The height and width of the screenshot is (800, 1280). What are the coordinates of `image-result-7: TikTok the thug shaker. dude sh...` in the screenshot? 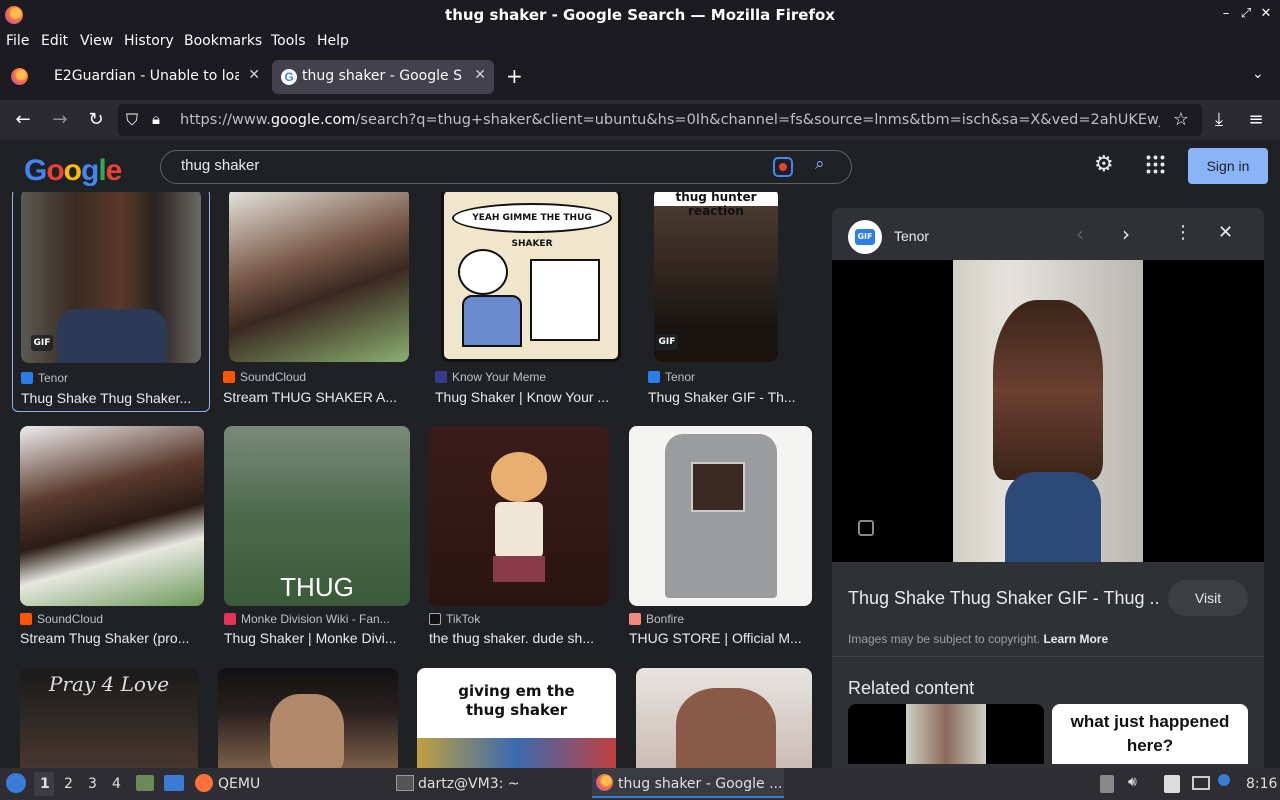 It's located at (519, 539).